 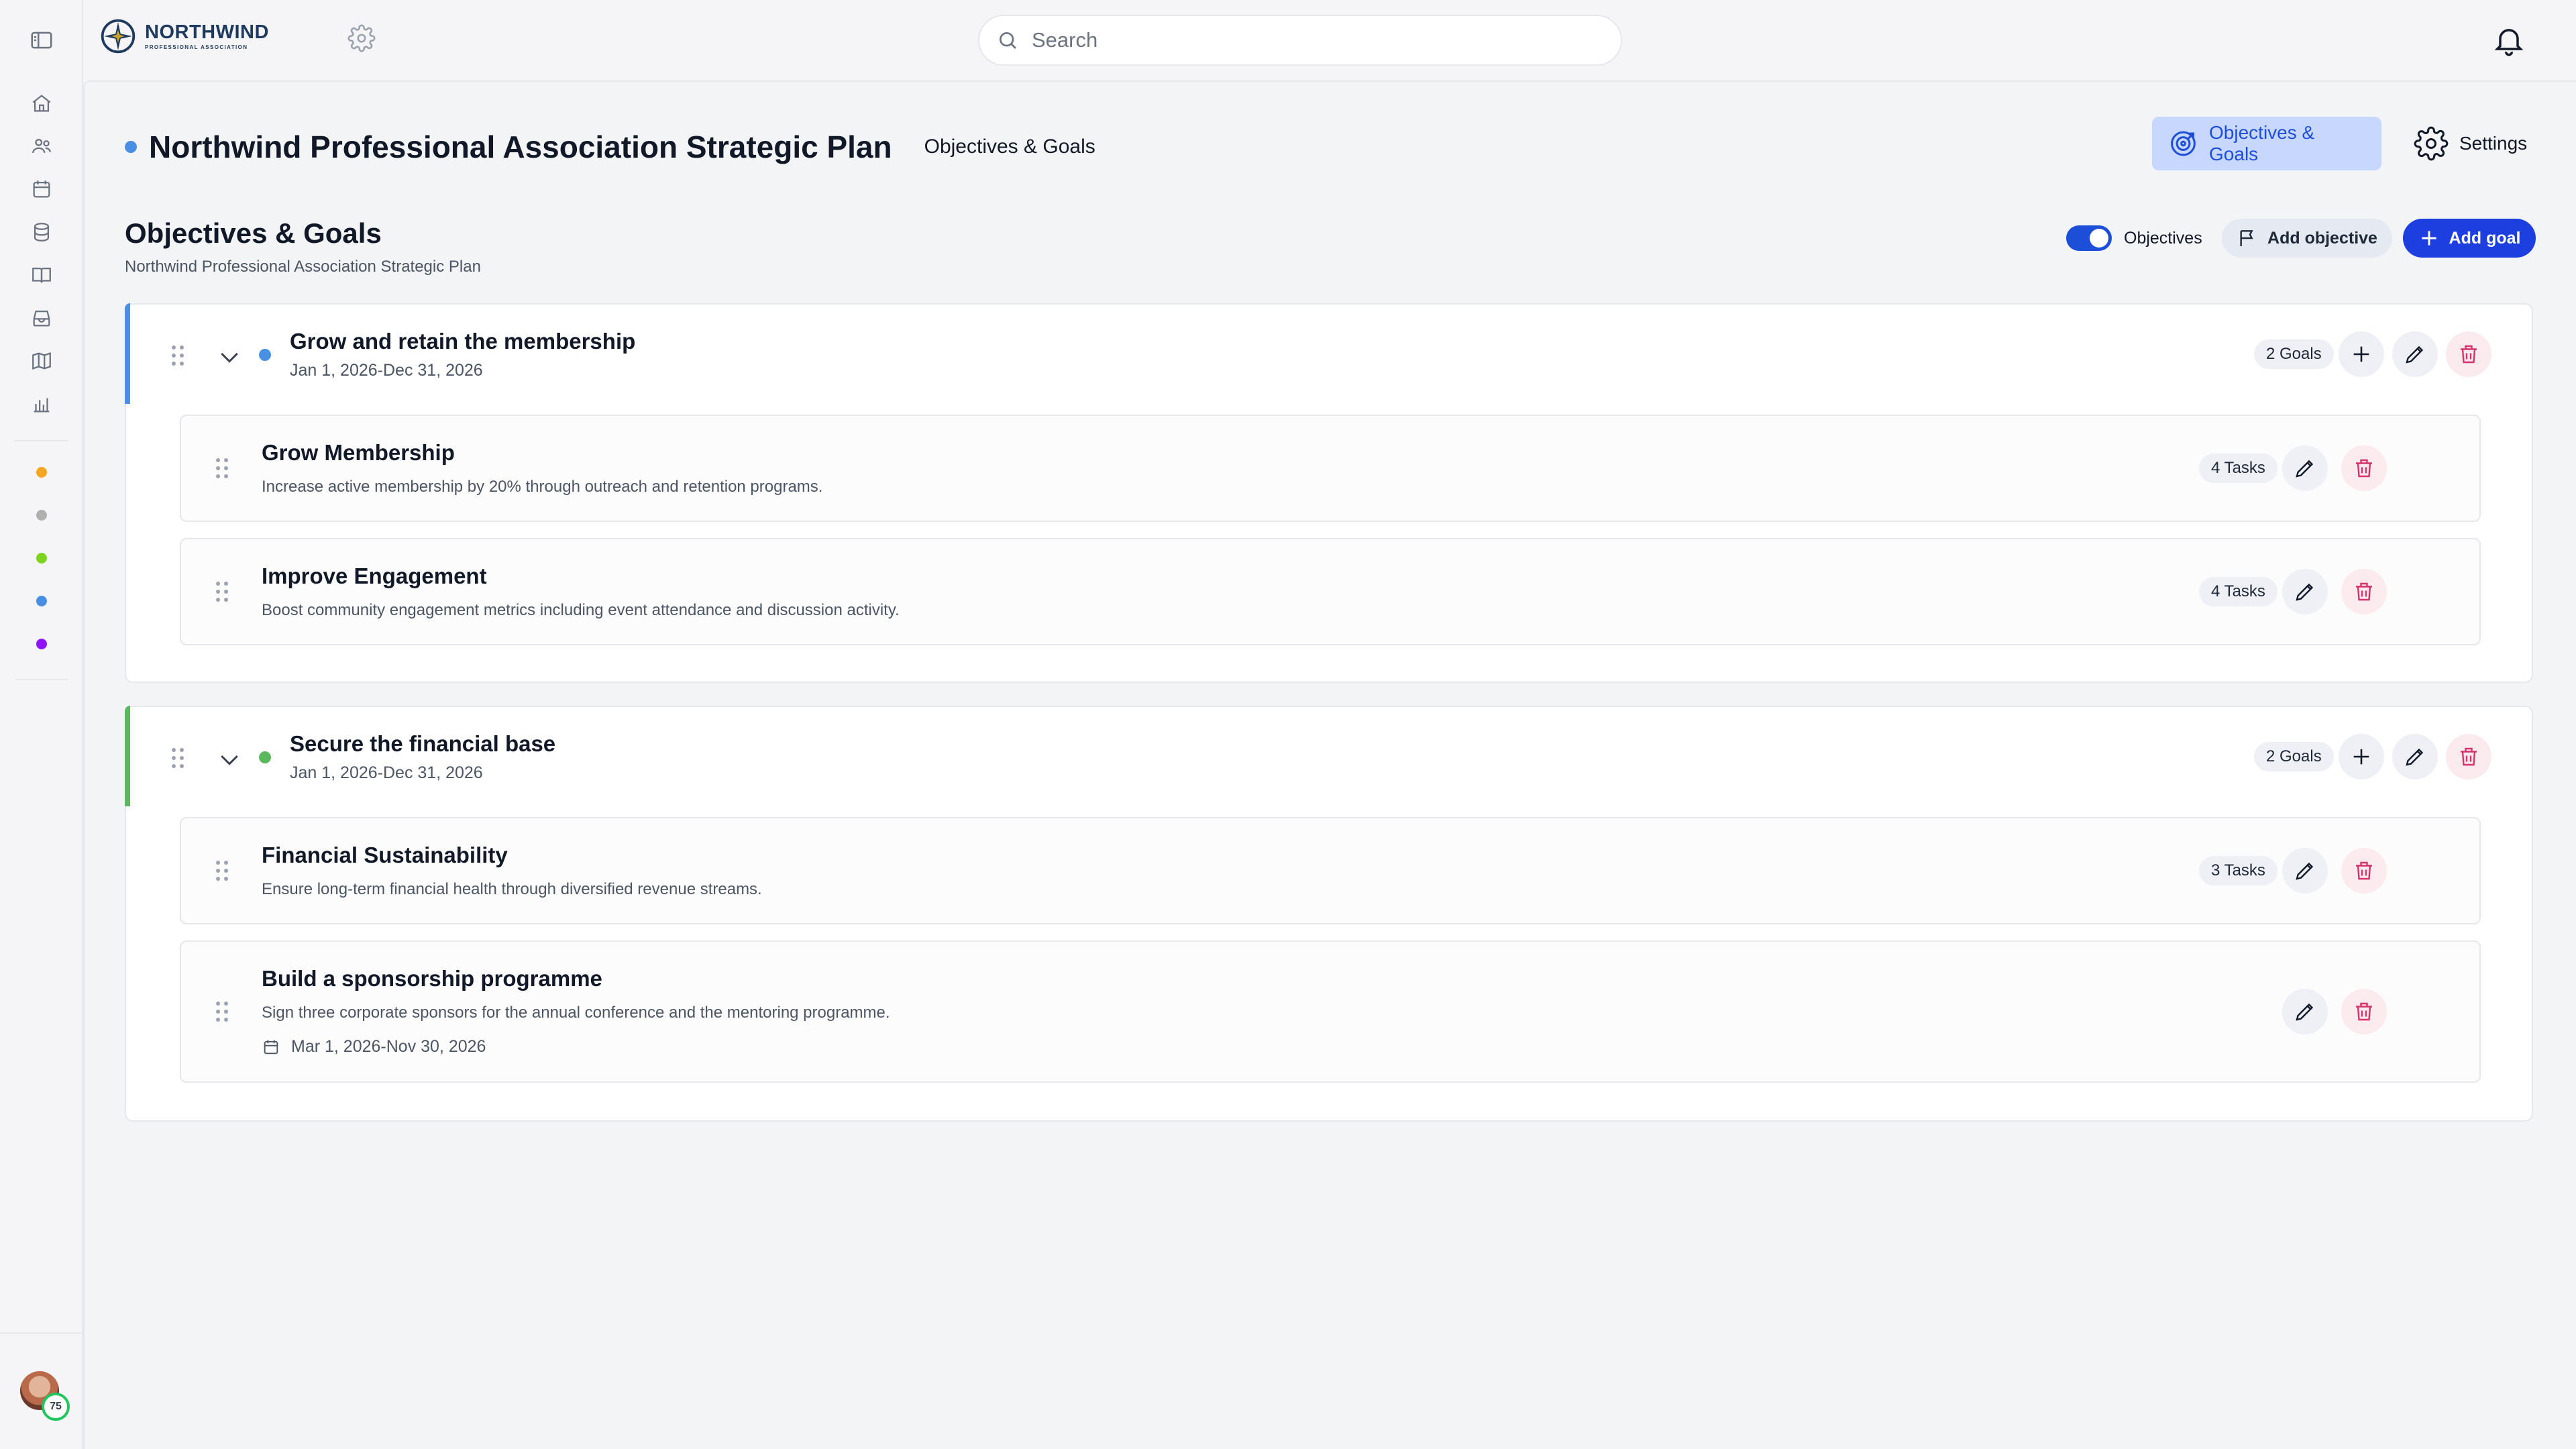 What do you see at coordinates (374, 576) in the screenshot?
I see `goal-title: Improve Engagement` at bounding box center [374, 576].